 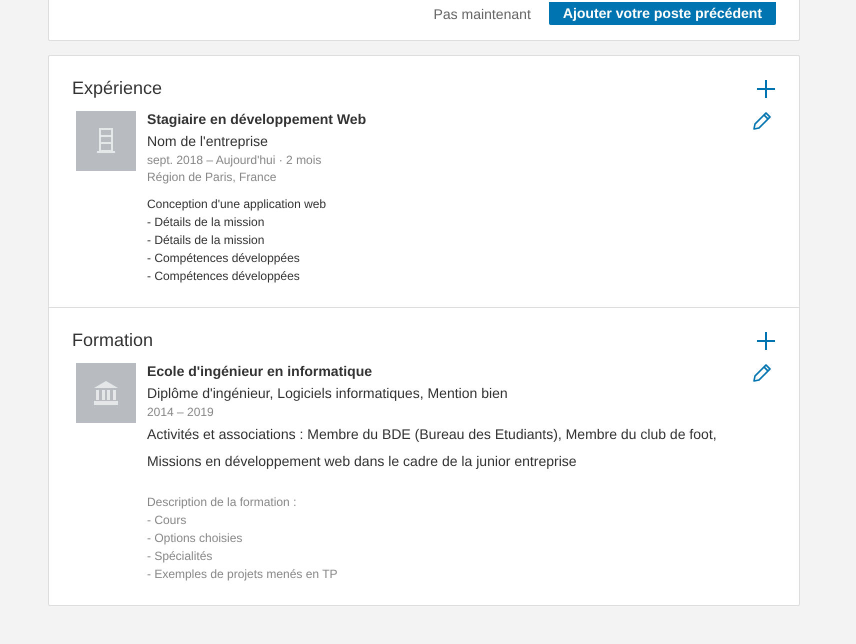 I want to click on description-line: - Spécialités, so click(x=180, y=556).